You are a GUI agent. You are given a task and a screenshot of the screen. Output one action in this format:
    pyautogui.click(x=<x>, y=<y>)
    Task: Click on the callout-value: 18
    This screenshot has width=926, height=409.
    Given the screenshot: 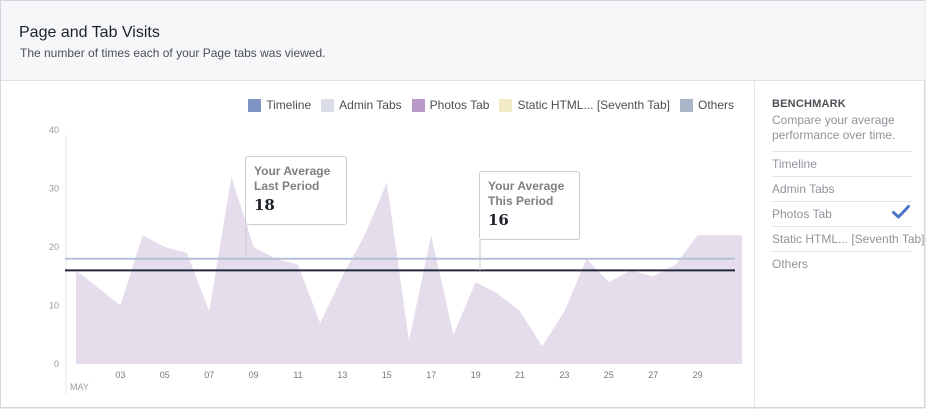 What is the action you would take?
    pyautogui.click(x=264, y=205)
    